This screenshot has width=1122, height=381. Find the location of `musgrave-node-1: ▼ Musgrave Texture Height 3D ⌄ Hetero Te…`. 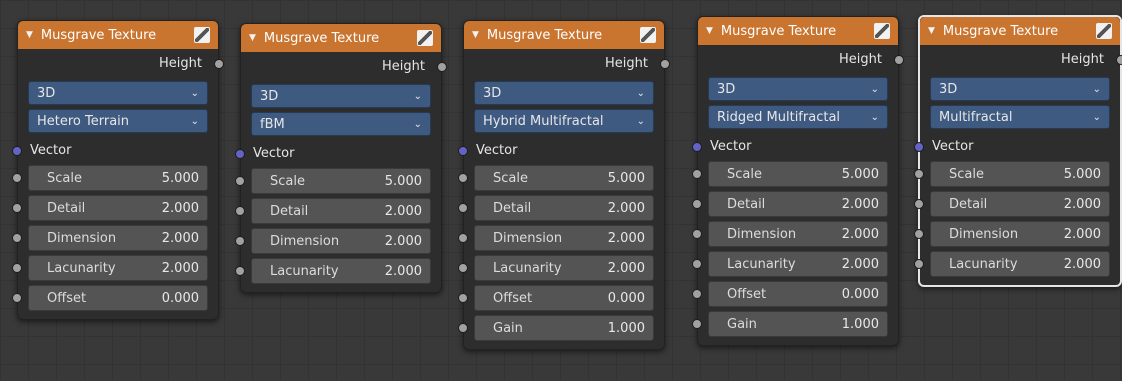

musgrave-node-1: ▼ Musgrave Texture Height 3D ⌄ Hetero Te… is located at coordinates (118, 170).